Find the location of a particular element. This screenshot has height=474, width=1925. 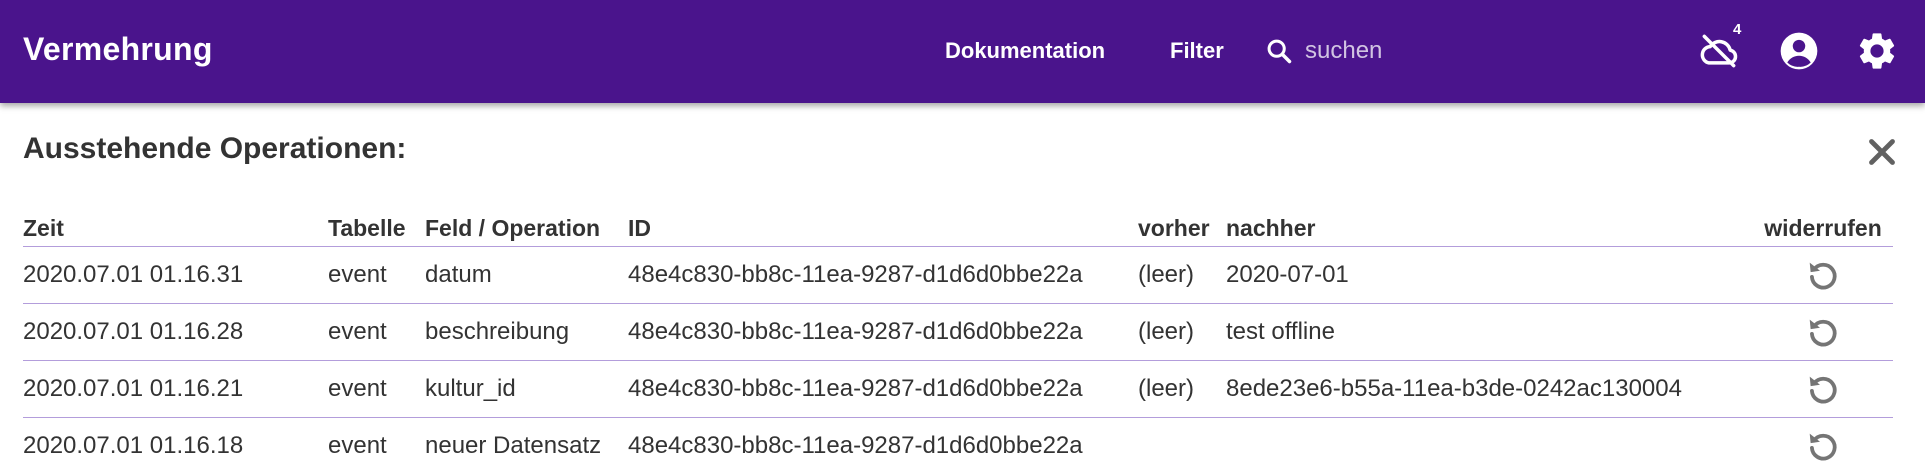

cell-nachher: test offline is located at coordinates (1489, 332).